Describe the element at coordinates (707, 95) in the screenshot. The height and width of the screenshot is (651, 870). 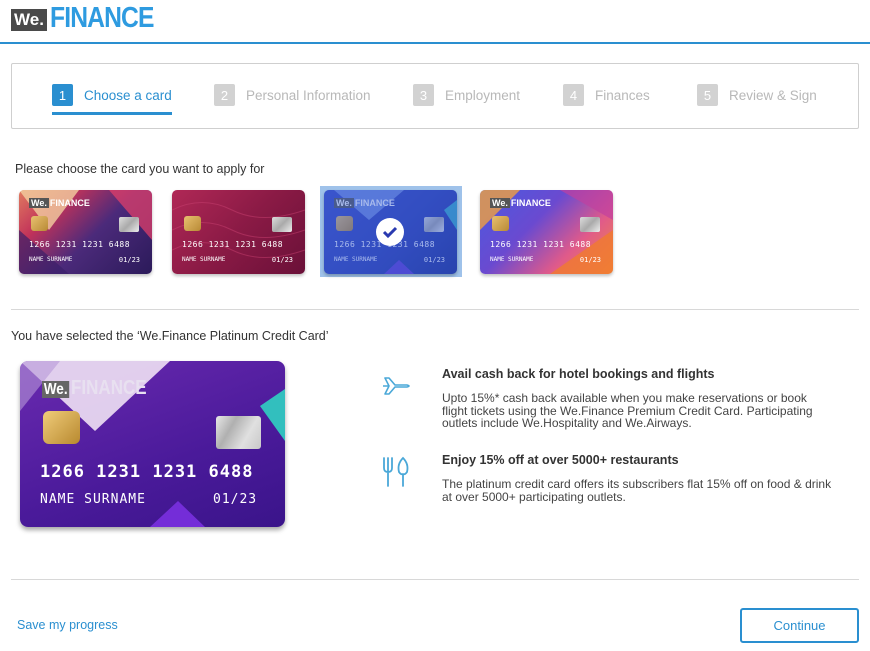
I see `step-number: 5` at that location.